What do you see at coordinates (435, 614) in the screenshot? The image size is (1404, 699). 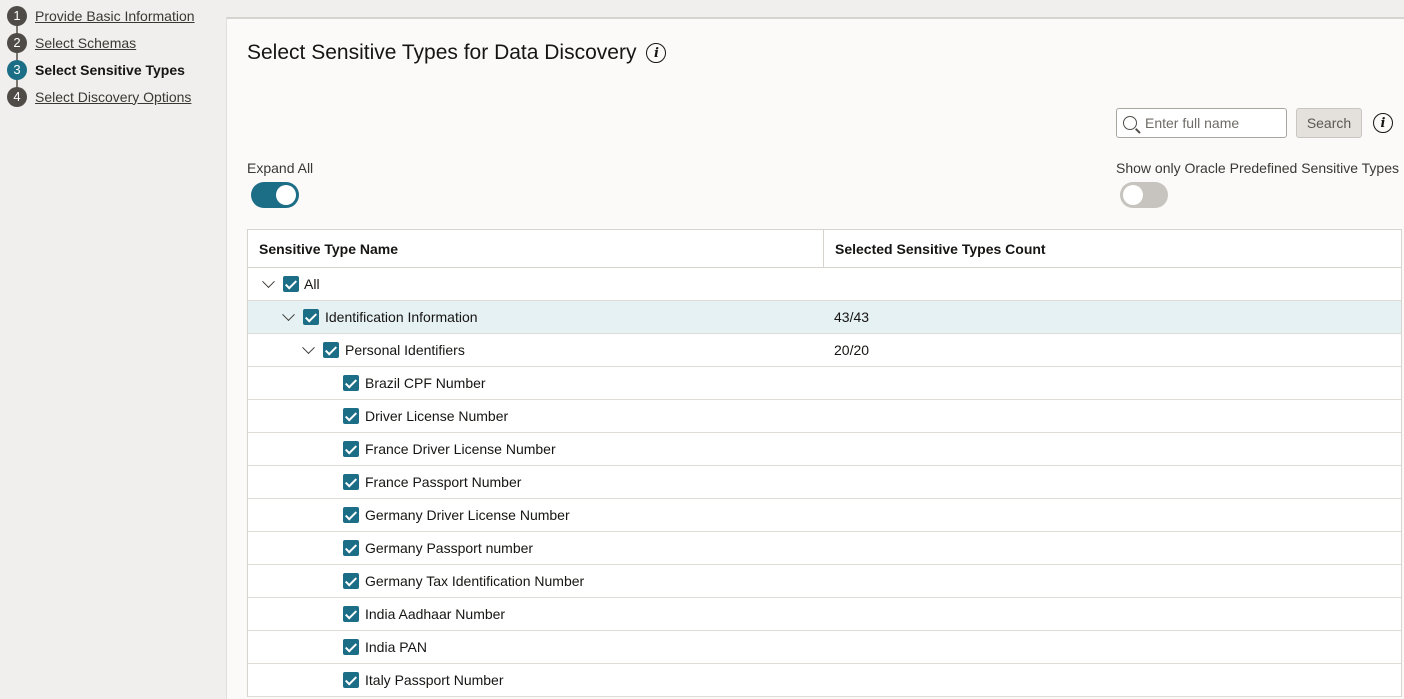 I see `row-label: India Aadhaar Number` at bounding box center [435, 614].